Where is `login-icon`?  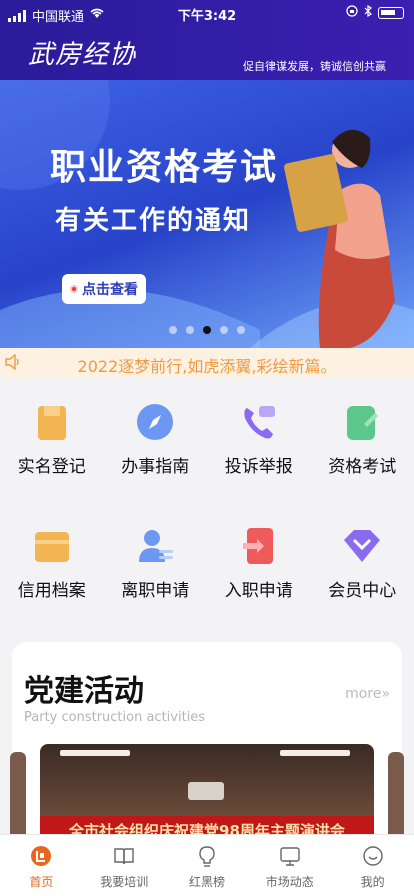 login-icon is located at coordinates (259, 546).